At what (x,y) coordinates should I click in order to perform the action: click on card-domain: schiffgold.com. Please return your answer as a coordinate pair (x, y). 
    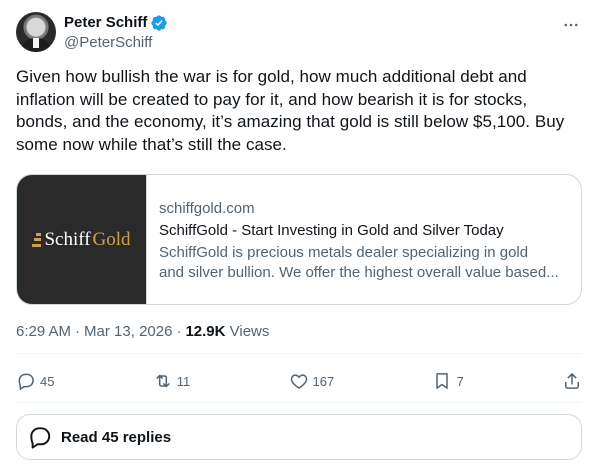
    Looking at the image, I should click on (207, 208).